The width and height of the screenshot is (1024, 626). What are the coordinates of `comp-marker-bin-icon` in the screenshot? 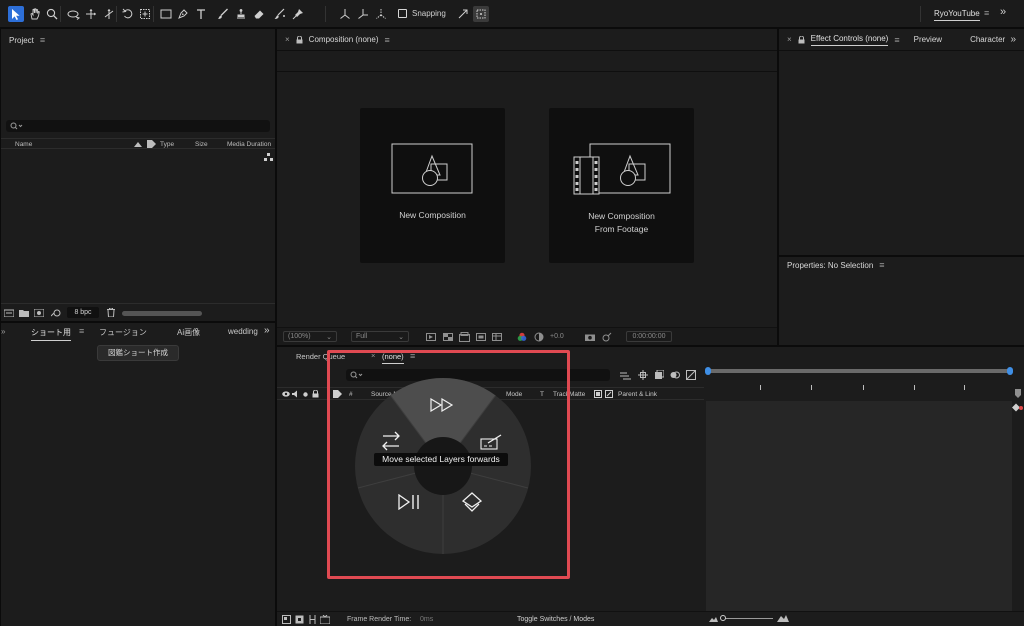 It's located at (1018, 394).